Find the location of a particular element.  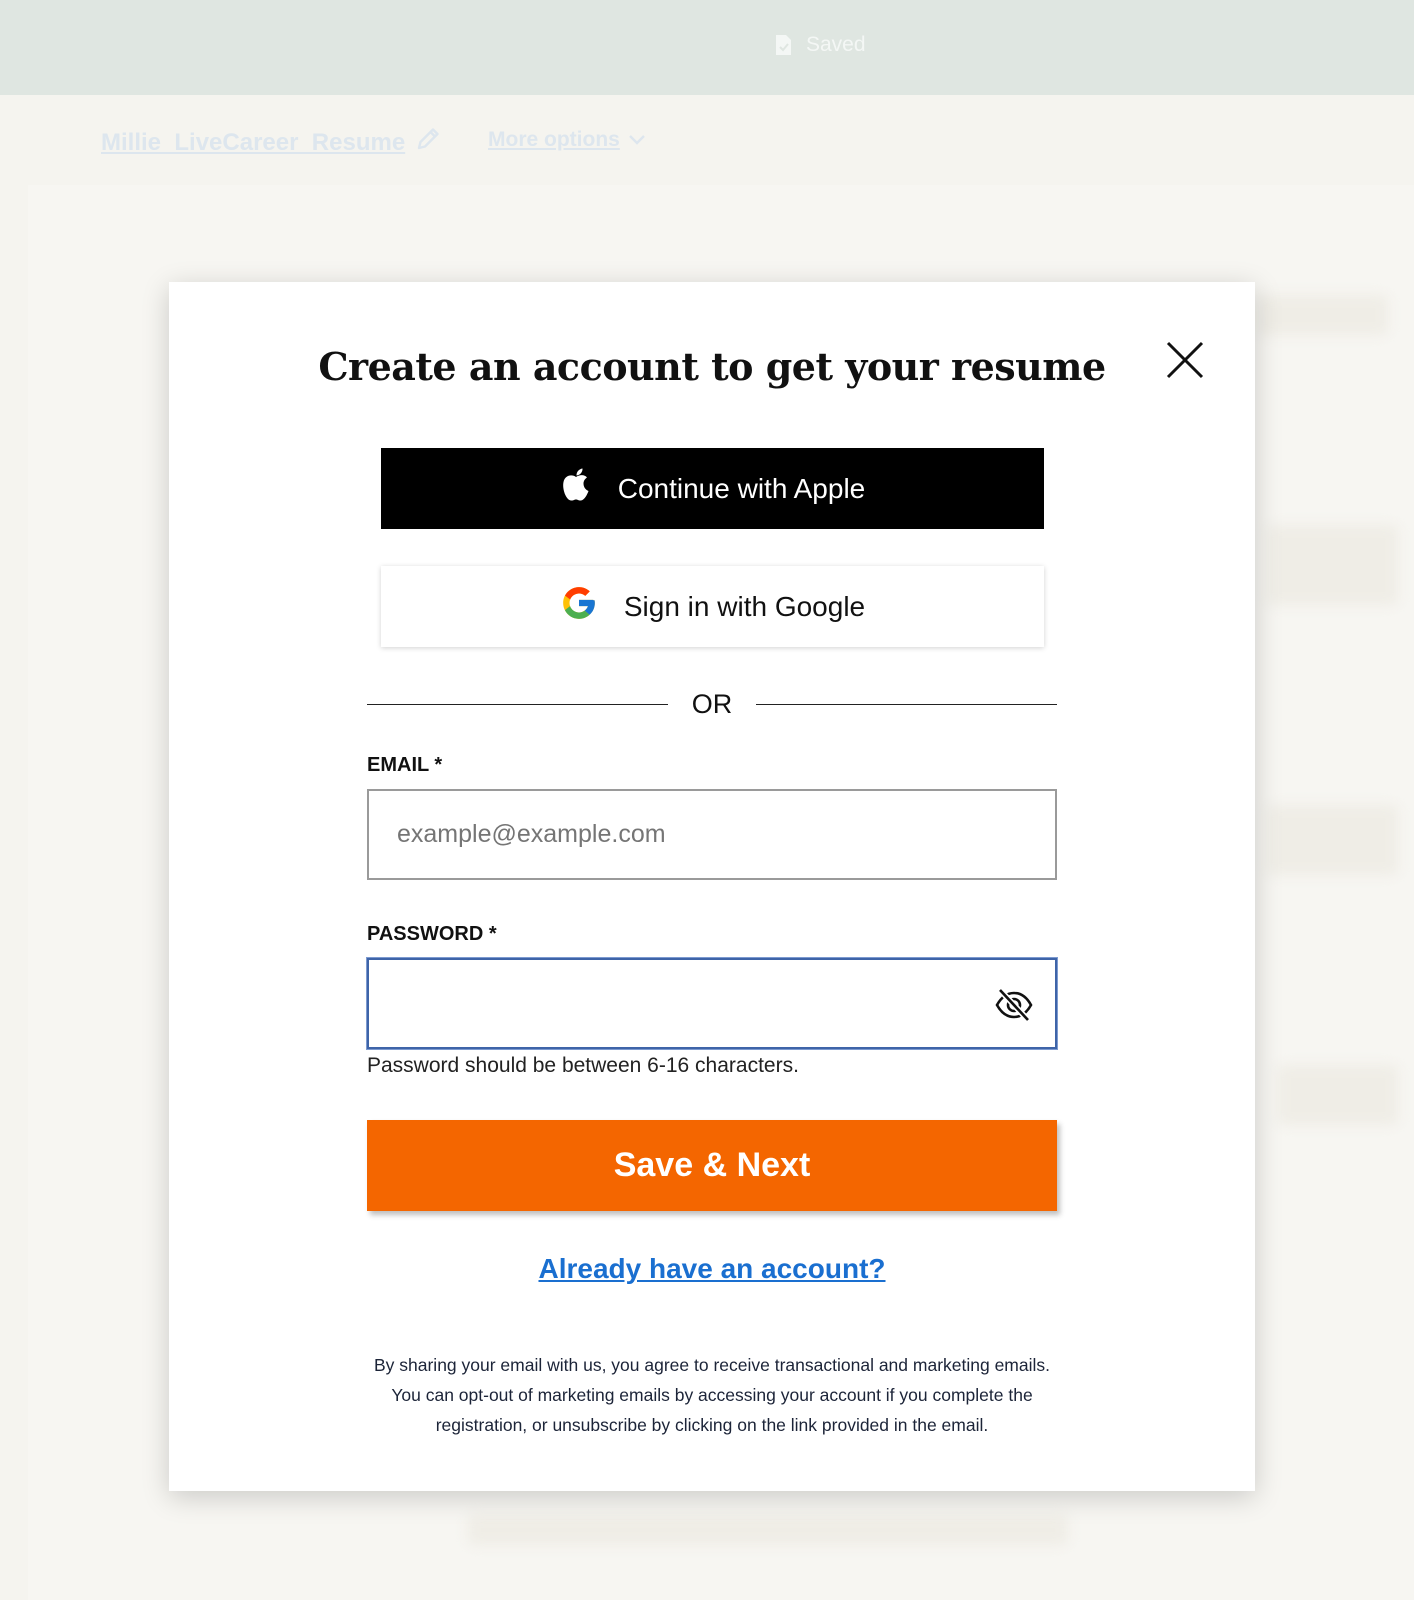

pencil-icon is located at coordinates (428, 142).